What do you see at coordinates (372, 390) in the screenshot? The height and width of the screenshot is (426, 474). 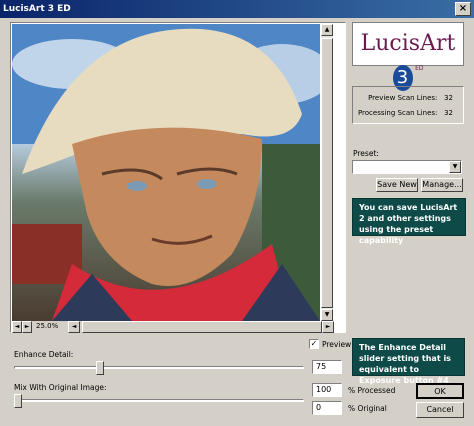 I see `processed-label: % Processed` at bounding box center [372, 390].